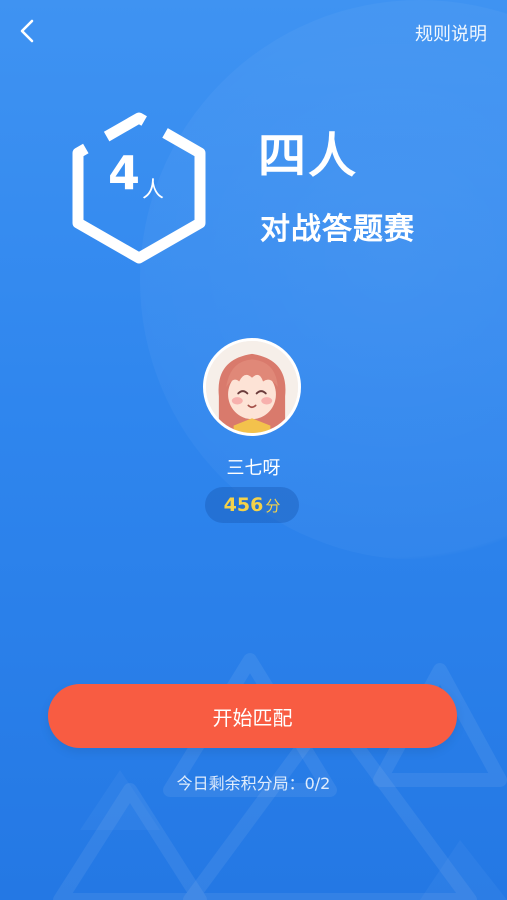 This screenshot has height=900, width=507. I want to click on anime-girl-avatar-icon, so click(252, 387).